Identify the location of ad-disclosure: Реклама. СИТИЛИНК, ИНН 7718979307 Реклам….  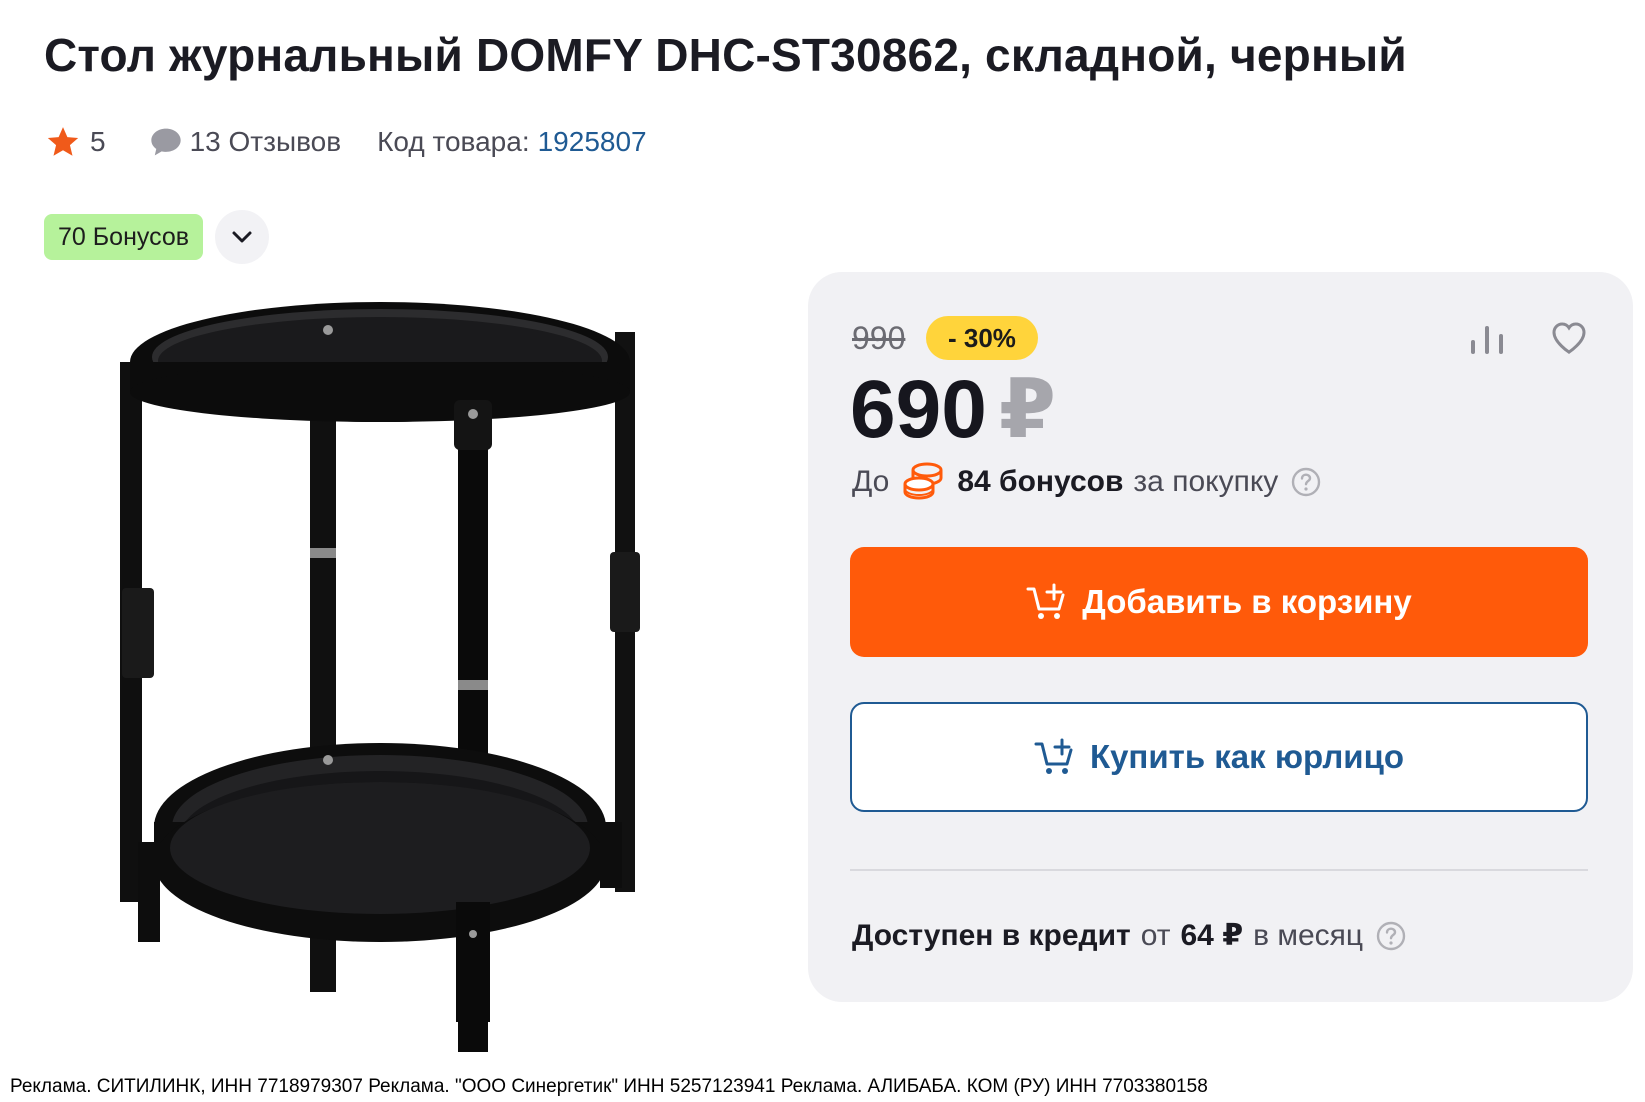
(609, 1086).